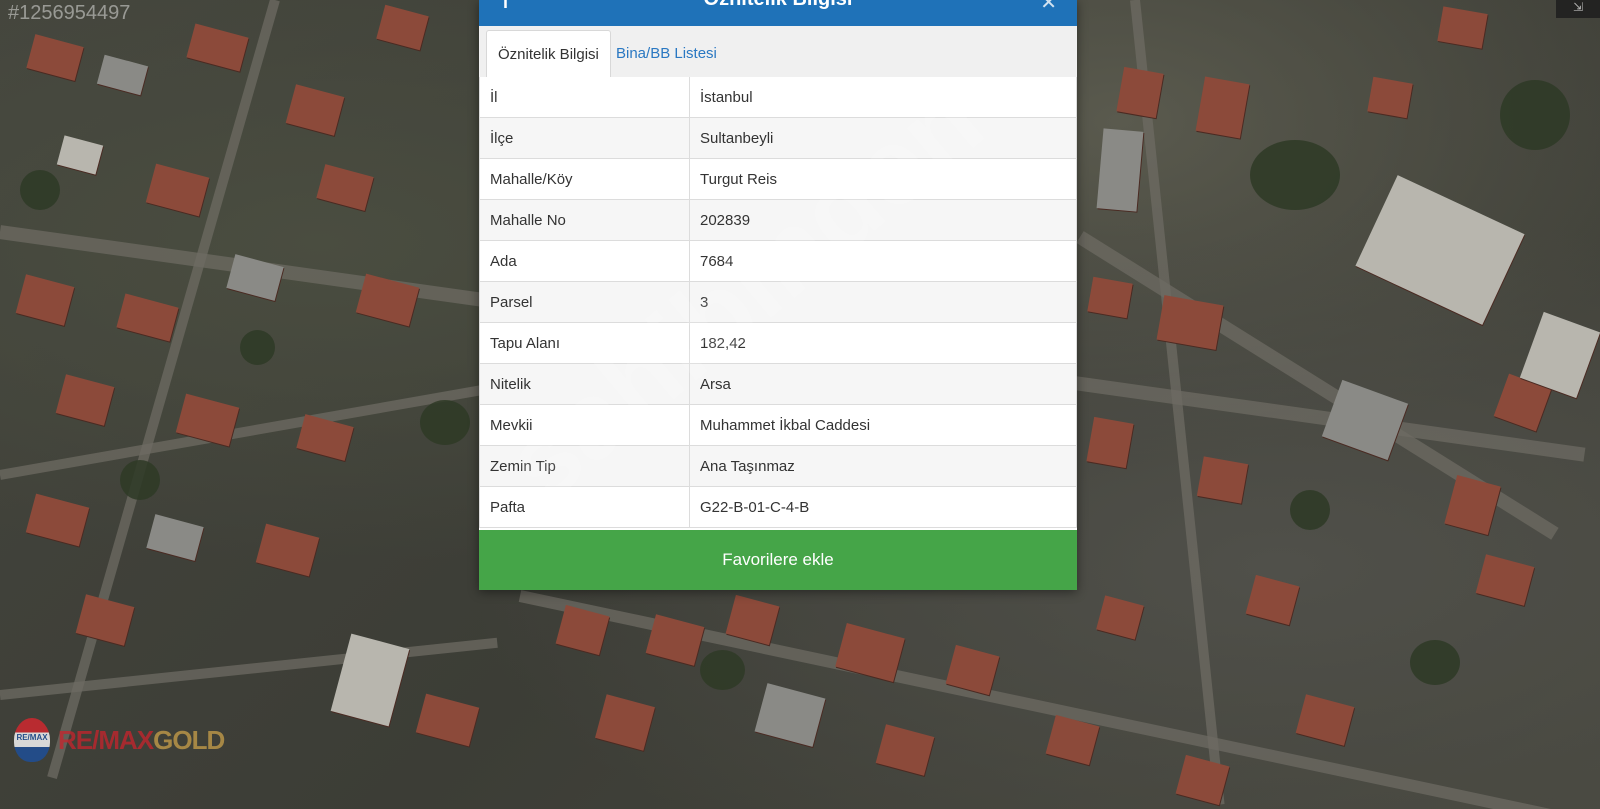 The width and height of the screenshot is (1600, 809). I want to click on attribute-key: Pafta, so click(584, 507).